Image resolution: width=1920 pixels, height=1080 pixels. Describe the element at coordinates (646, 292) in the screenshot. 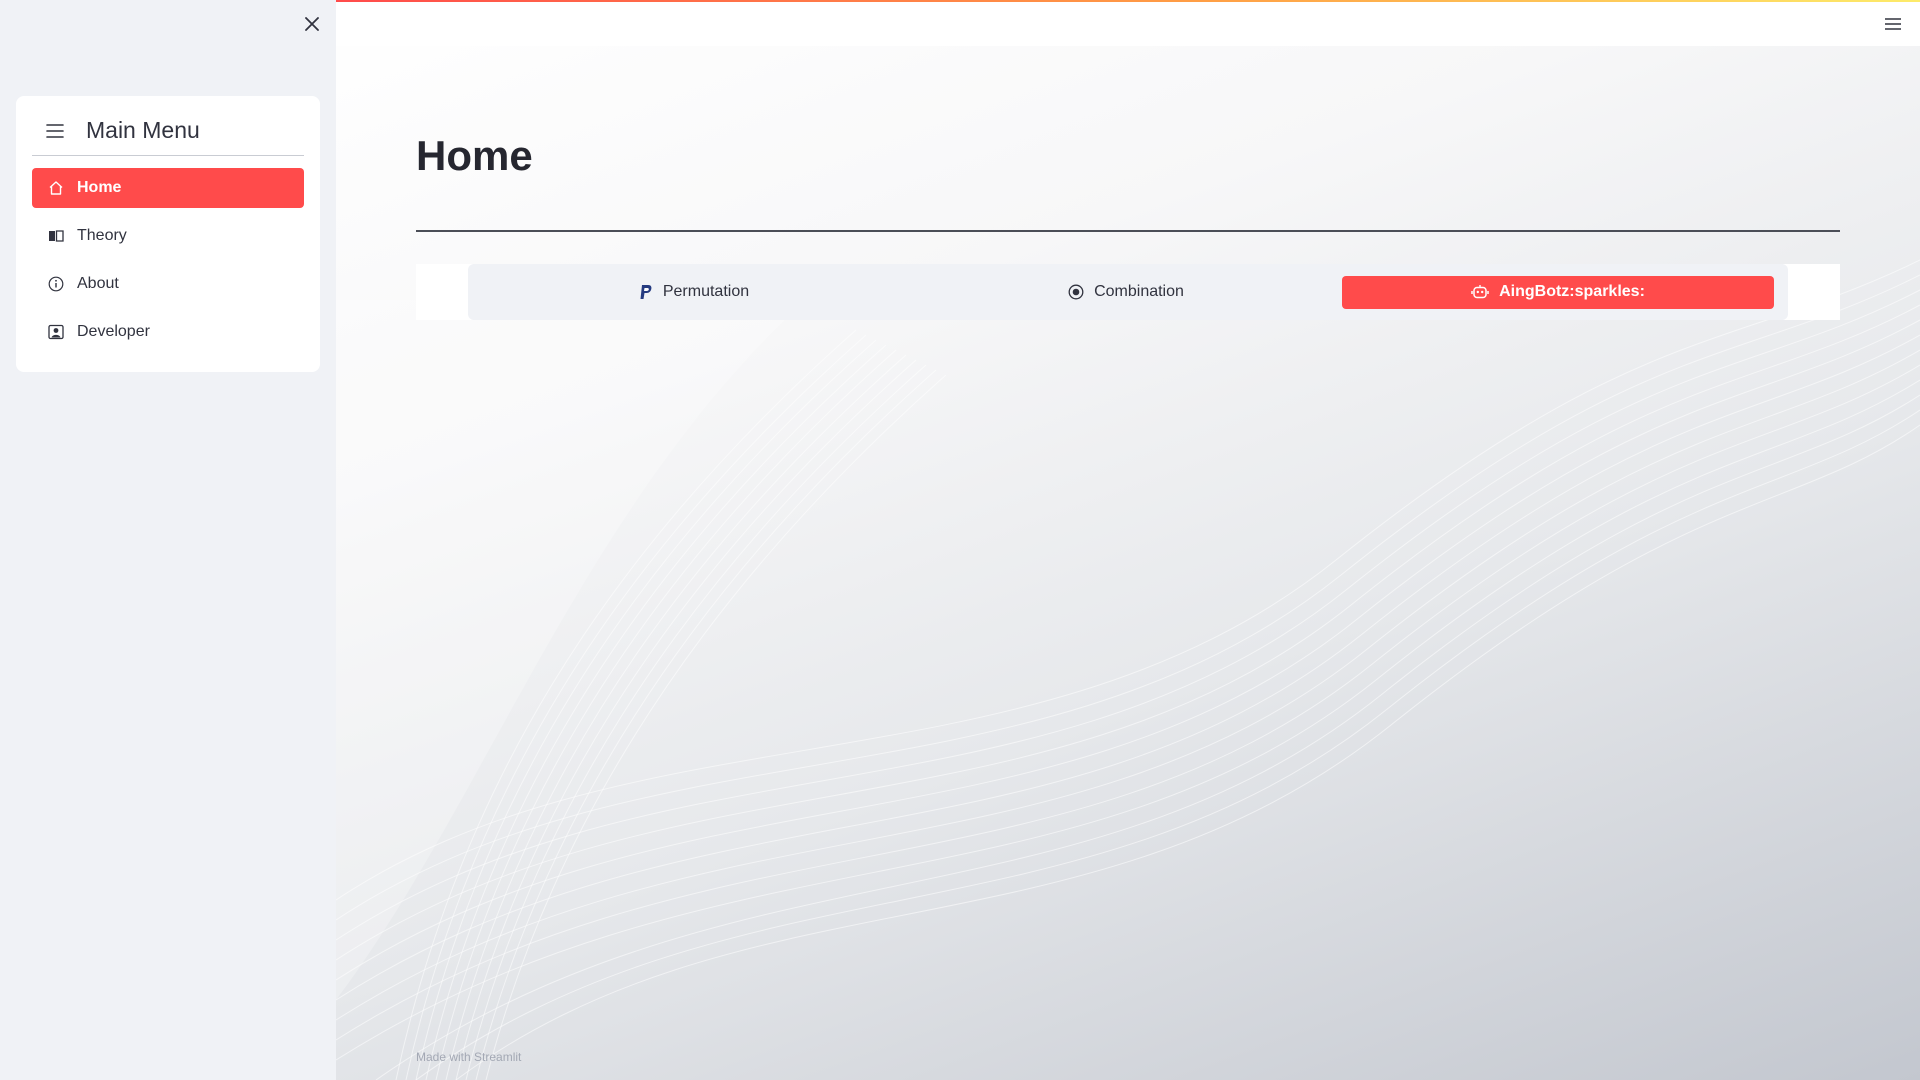

I see `paypal-icon` at that location.